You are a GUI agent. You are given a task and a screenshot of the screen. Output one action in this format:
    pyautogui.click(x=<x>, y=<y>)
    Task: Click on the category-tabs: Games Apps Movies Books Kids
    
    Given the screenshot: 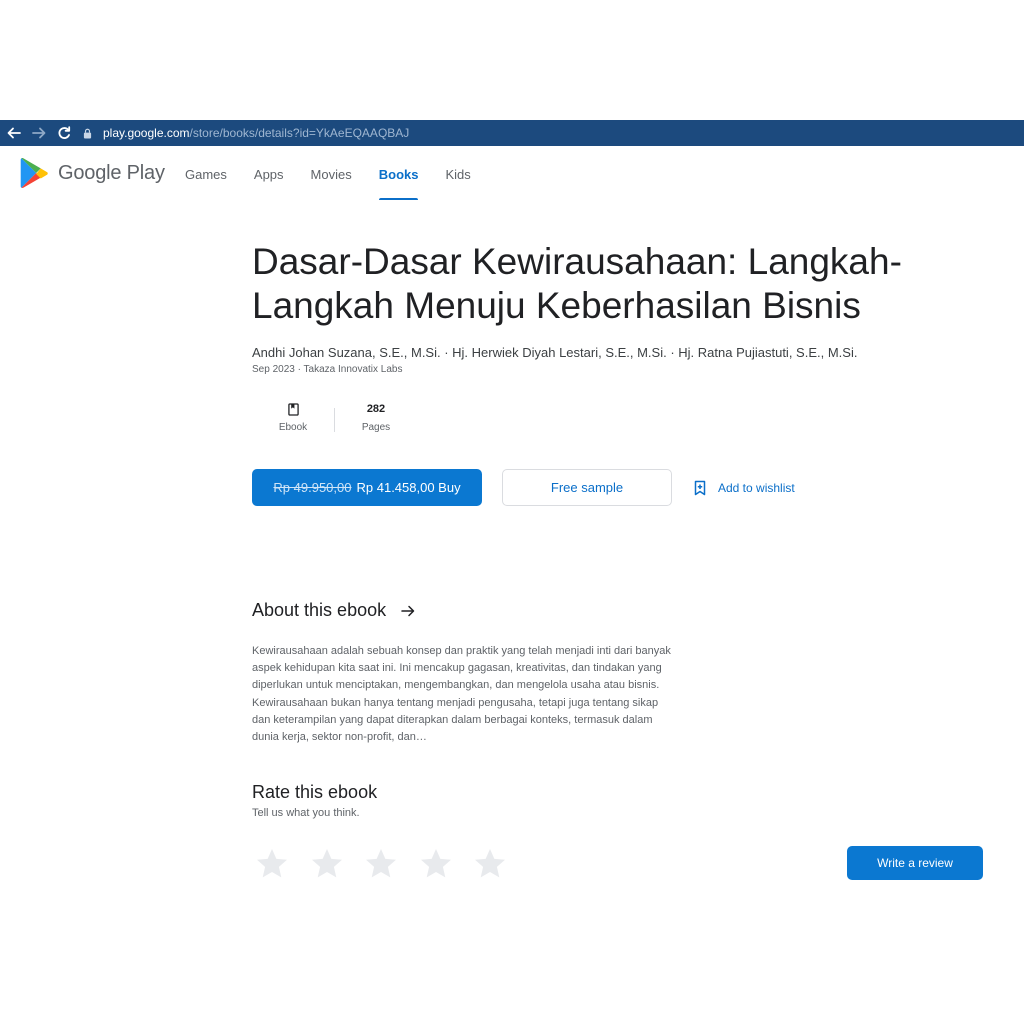 What is the action you would take?
    pyautogui.click(x=341, y=174)
    